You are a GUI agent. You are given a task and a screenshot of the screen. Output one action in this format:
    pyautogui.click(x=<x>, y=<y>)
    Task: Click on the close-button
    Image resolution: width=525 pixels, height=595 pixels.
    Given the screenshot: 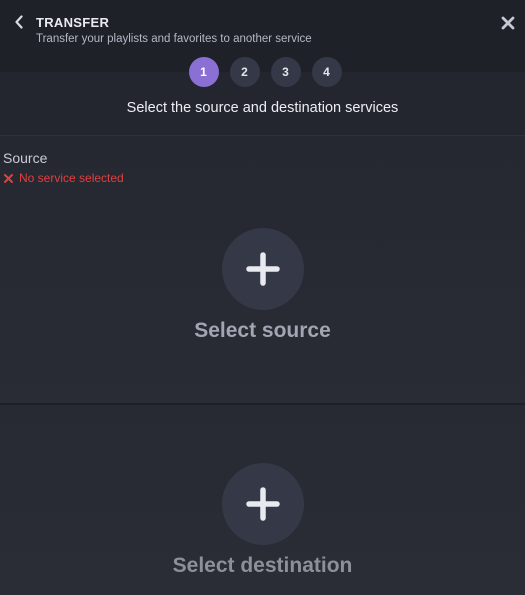 What is the action you would take?
    pyautogui.click(x=508, y=23)
    